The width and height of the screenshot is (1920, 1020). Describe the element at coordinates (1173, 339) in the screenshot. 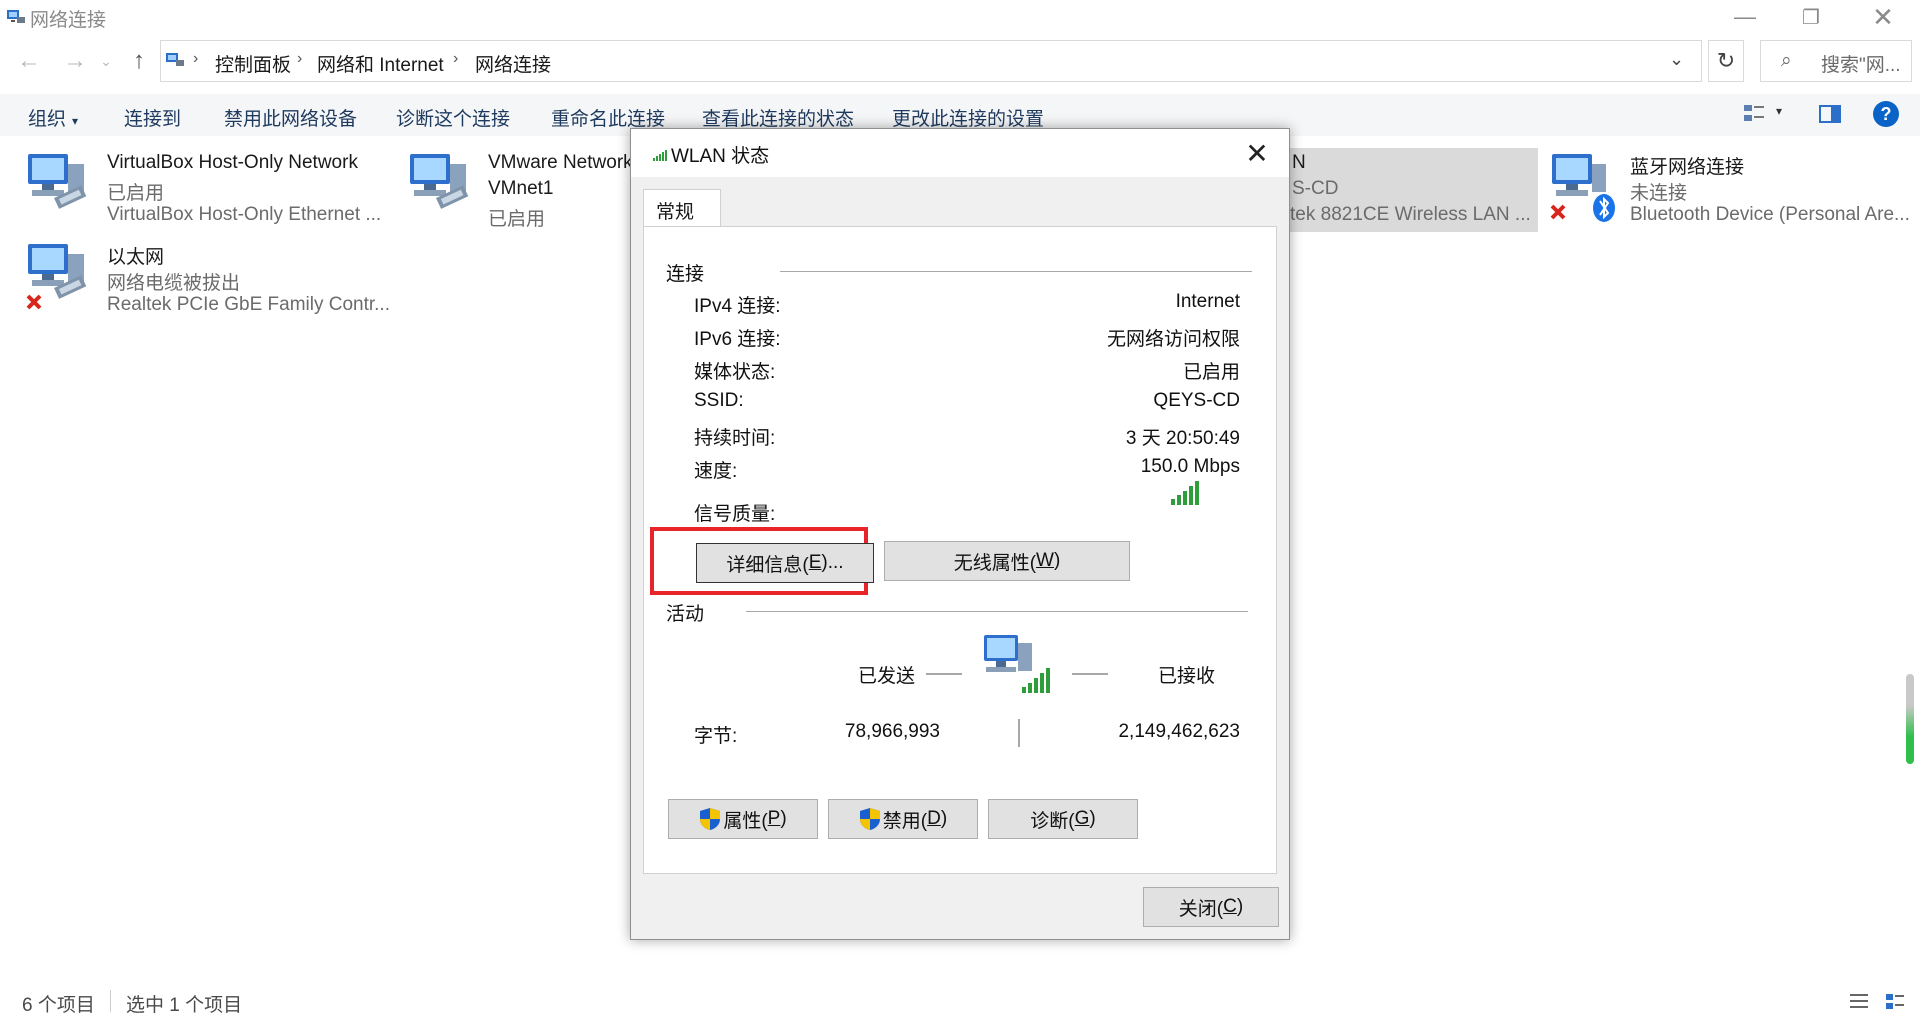

I see `ipv6-value: 无网络访问权限` at that location.